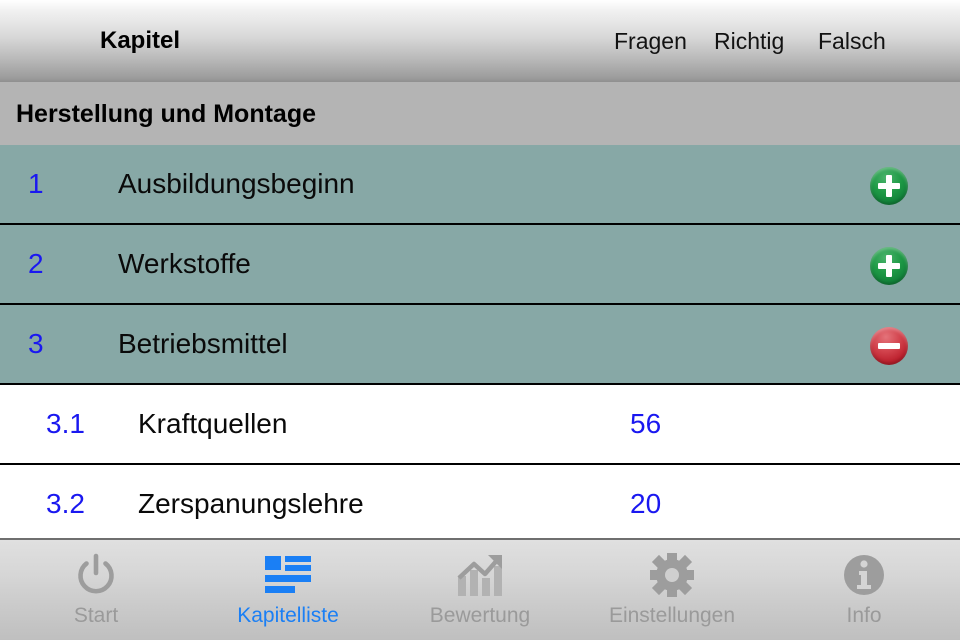  Describe the element at coordinates (672, 575) in the screenshot. I see `gear-icon` at that location.